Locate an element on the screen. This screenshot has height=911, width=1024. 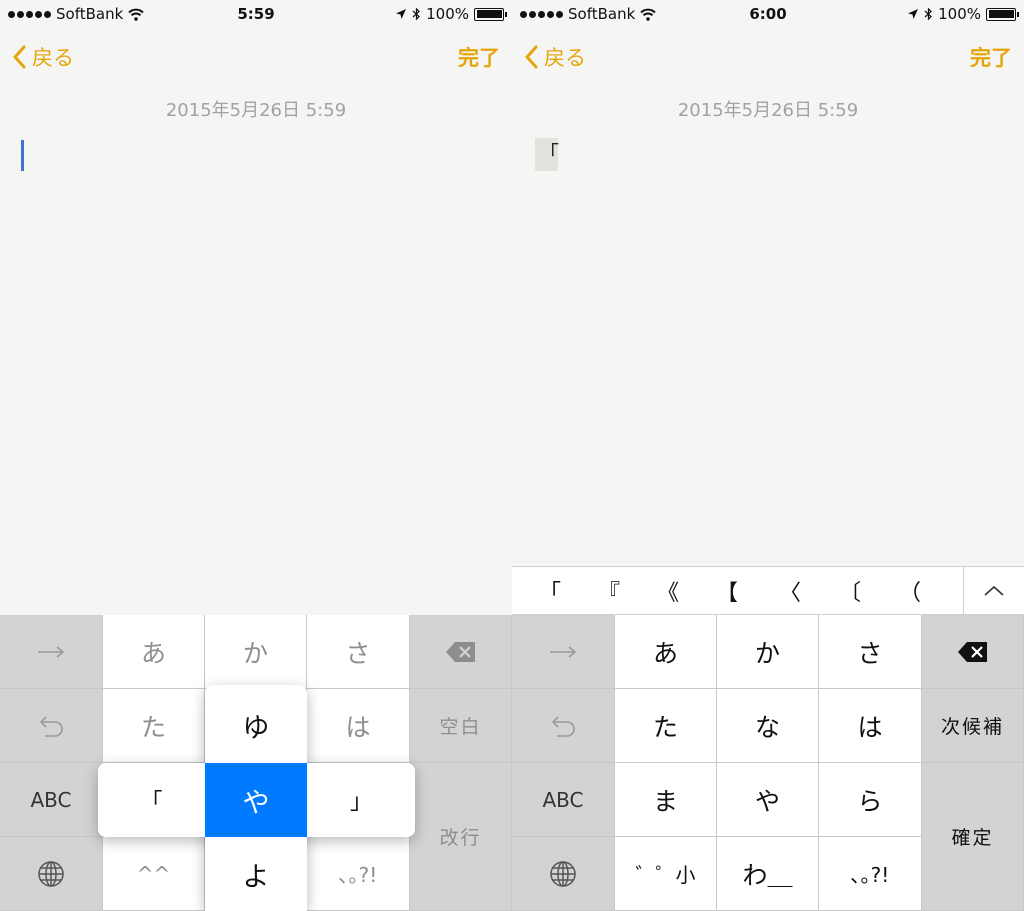
chevron-up-icon is located at coordinates (994, 590).